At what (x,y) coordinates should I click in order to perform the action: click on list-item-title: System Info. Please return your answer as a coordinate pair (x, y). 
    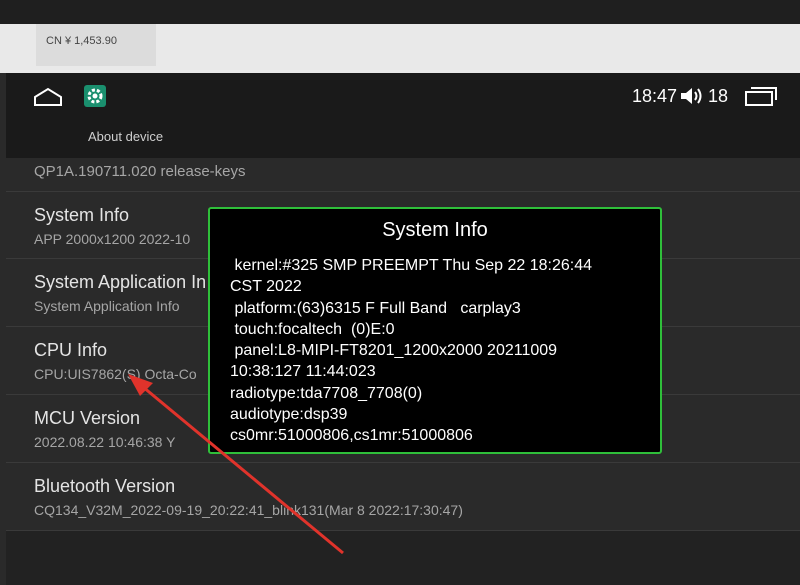
    Looking at the image, I should click on (82, 215).